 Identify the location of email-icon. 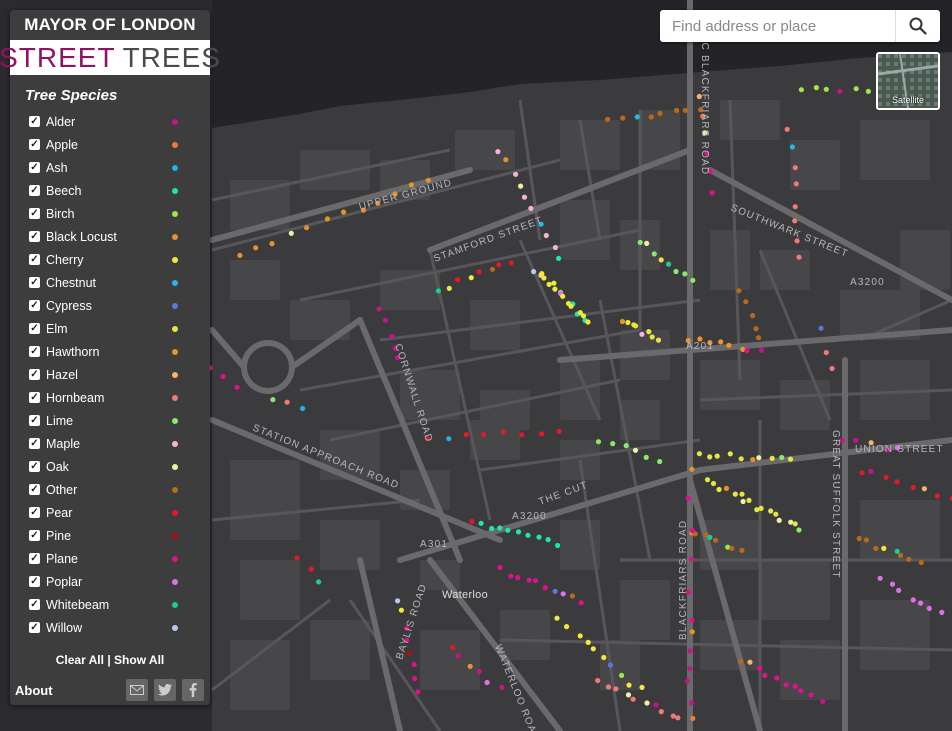
(137, 690).